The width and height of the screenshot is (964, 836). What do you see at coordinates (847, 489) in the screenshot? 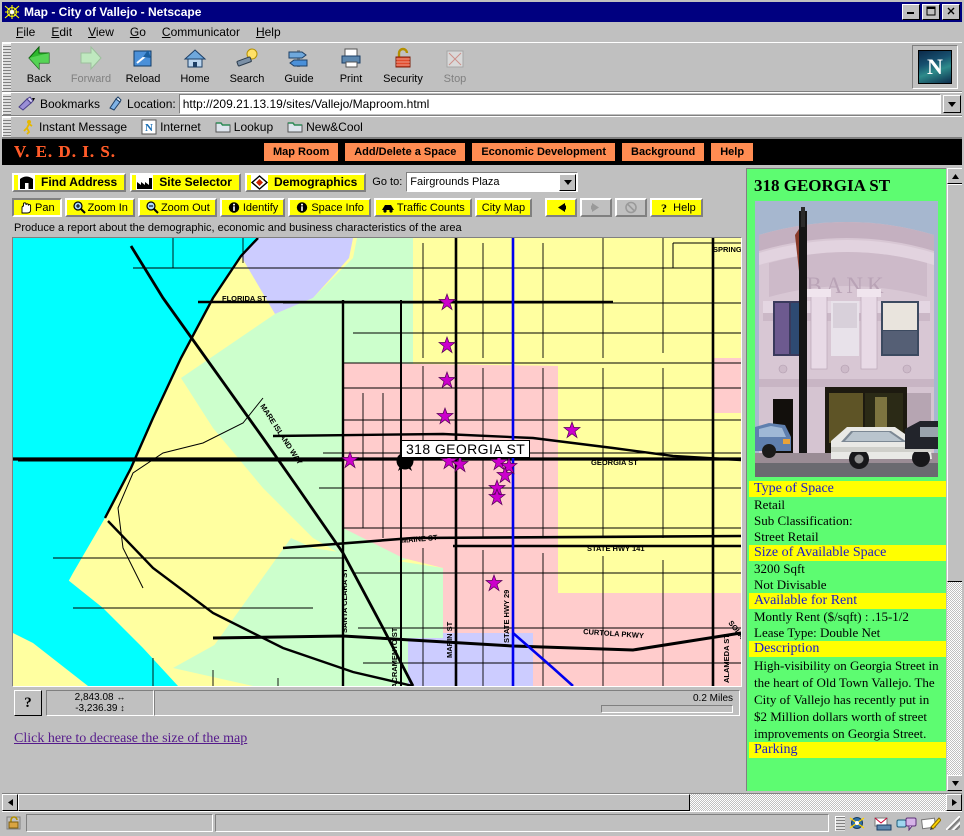
I see `section-header-type-of-space: Type of Space` at bounding box center [847, 489].